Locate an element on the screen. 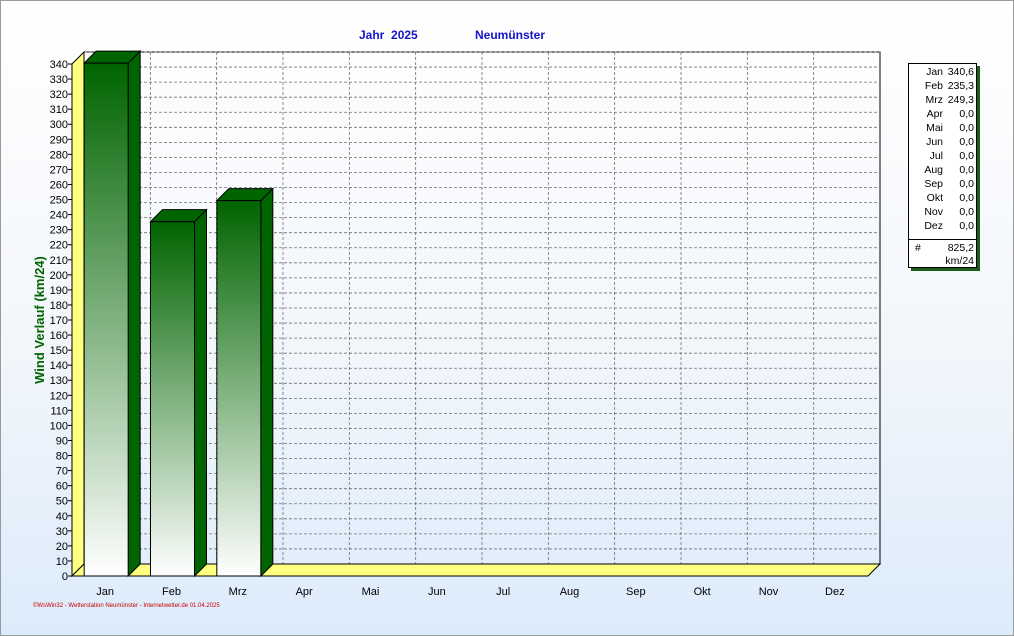  legend-total-value: 825,2 is located at coordinates (960, 248).